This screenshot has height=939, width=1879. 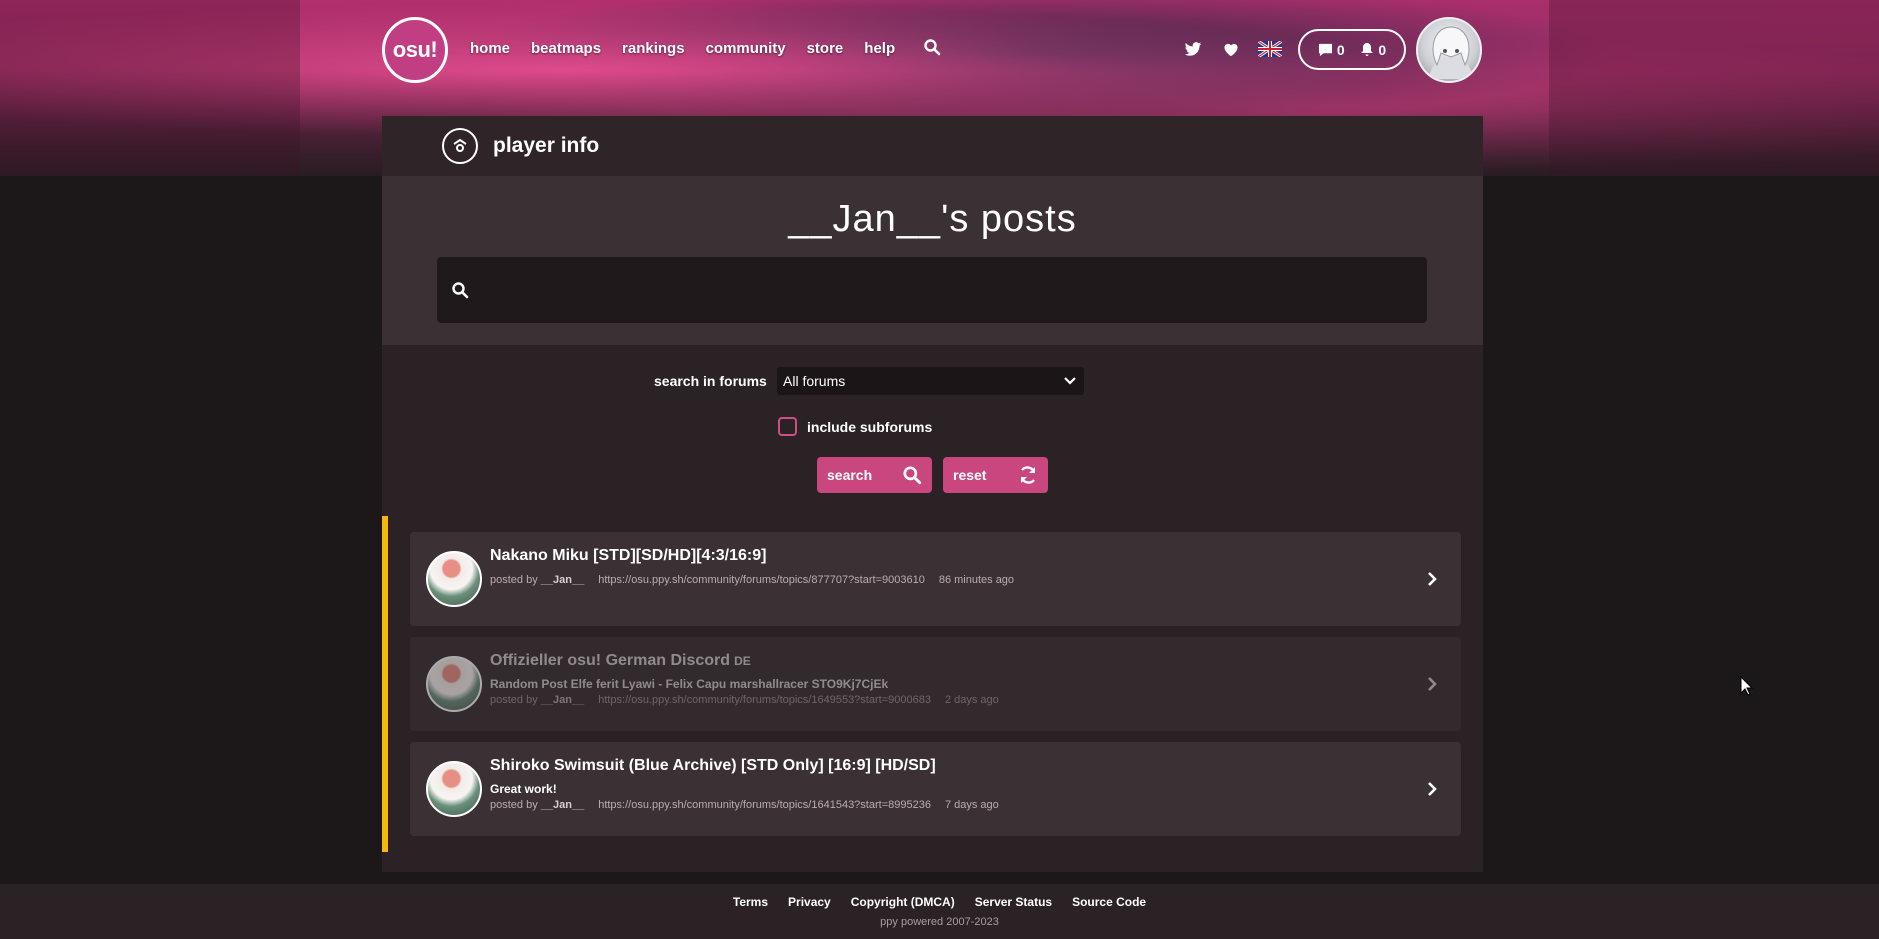 I want to click on post-time: 7 days ago, so click(x=971, y=805).